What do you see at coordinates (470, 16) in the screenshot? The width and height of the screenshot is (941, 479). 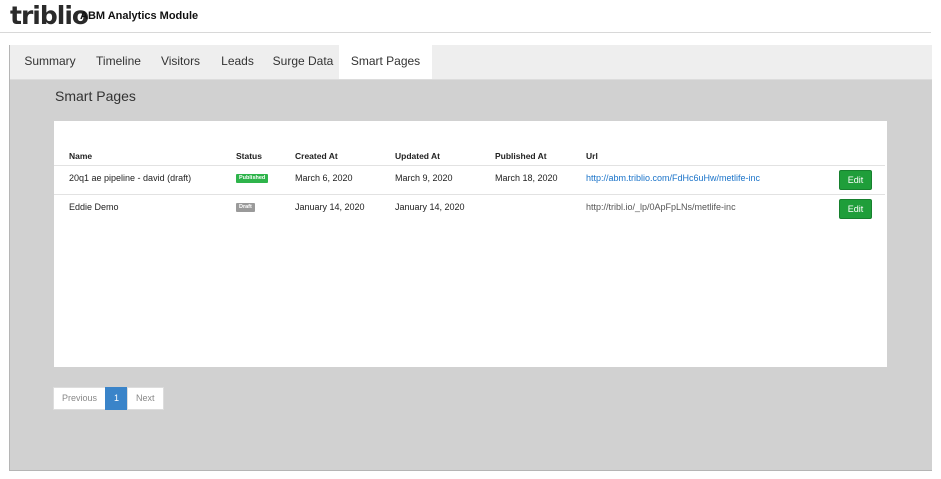 I see `app-header: triblio ABM Analytics Module` at bounding box center [470, 16].